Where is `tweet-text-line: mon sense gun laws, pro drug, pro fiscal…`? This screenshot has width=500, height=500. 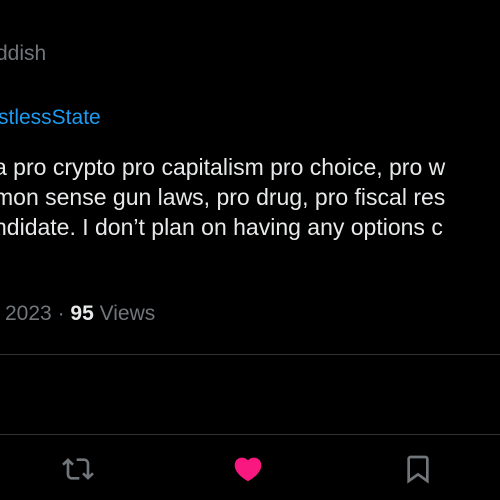
tweet-text-line: mon sense gun laws, pro drug, pro fiscal… is located at coordinates (223, 197).